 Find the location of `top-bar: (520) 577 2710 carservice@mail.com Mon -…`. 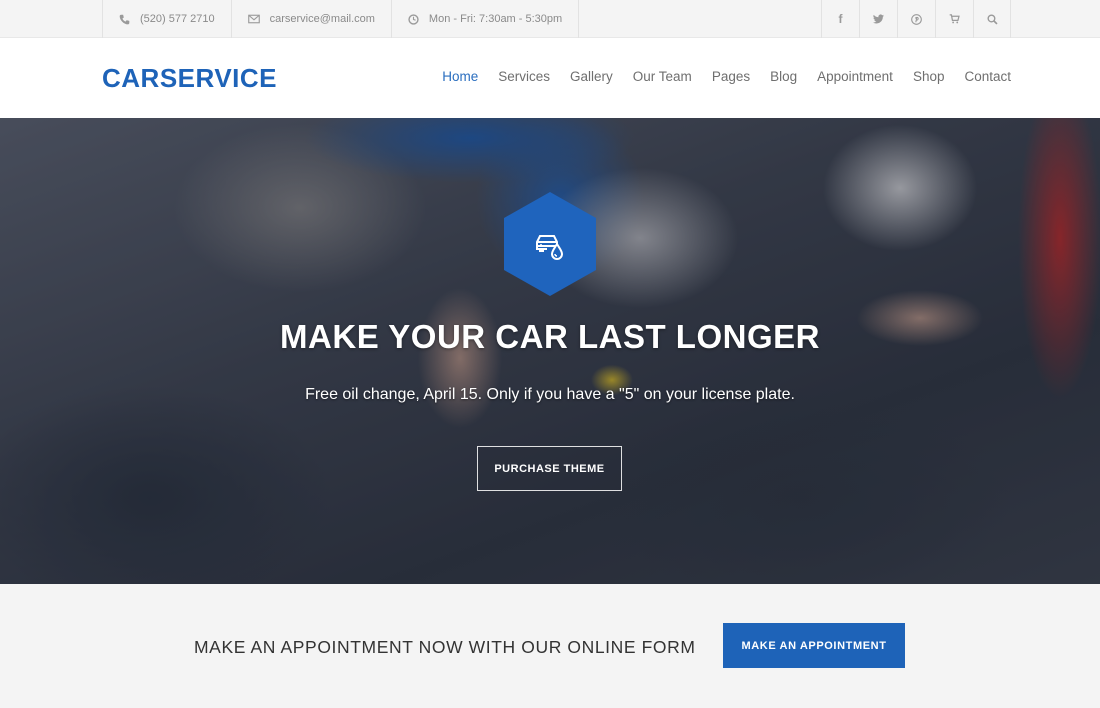

top-bar: (520) 577 2710 carservice@mail.com Mon -… is located at coordinates (550, 19).